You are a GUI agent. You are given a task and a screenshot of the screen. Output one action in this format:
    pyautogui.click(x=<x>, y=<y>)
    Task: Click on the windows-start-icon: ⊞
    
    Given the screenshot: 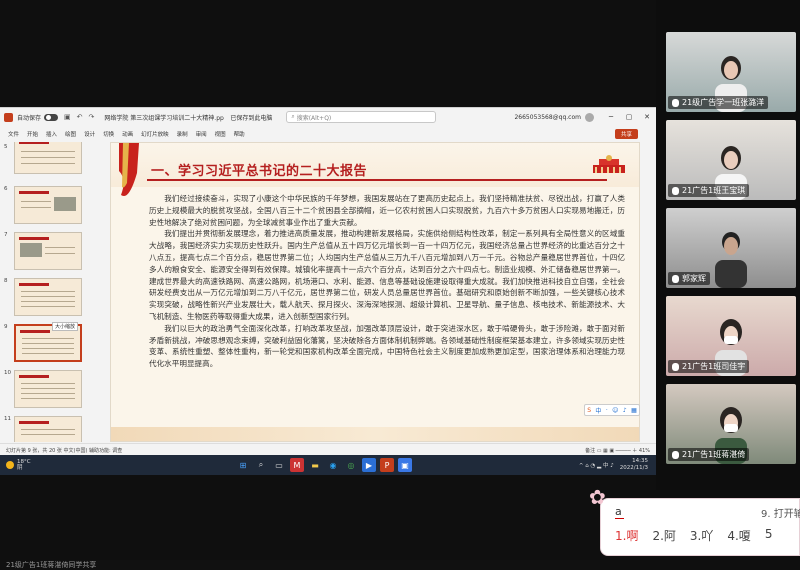 What is the action you would take?
    pyautogui.click(x=243, y=465)
    